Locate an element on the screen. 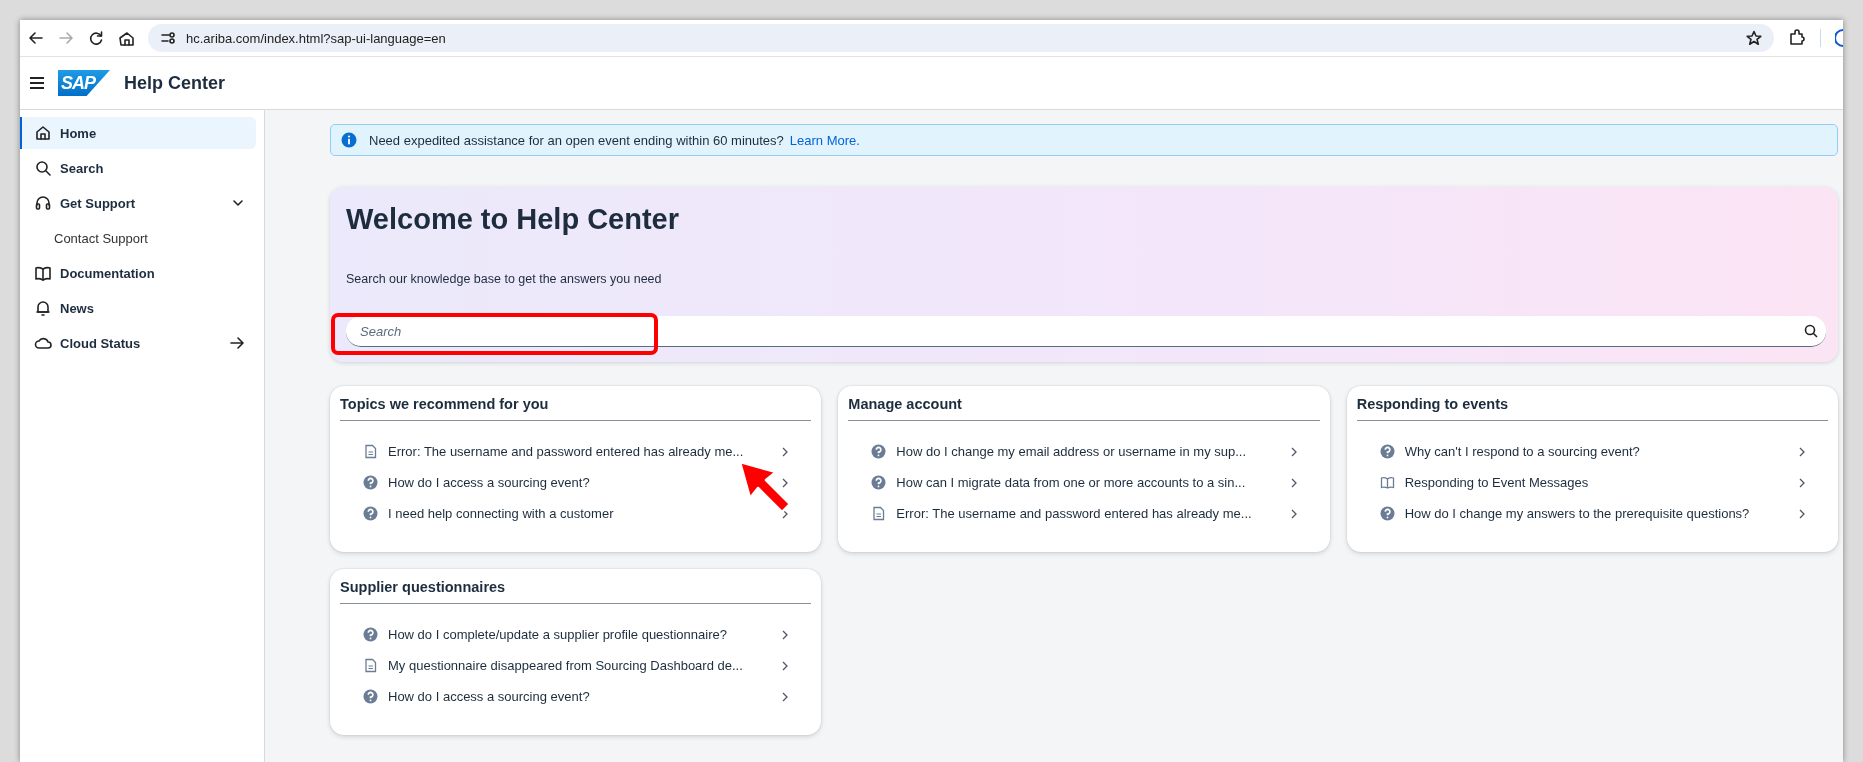  sidebar-item: Get Support is located at coordinates (138, 203).